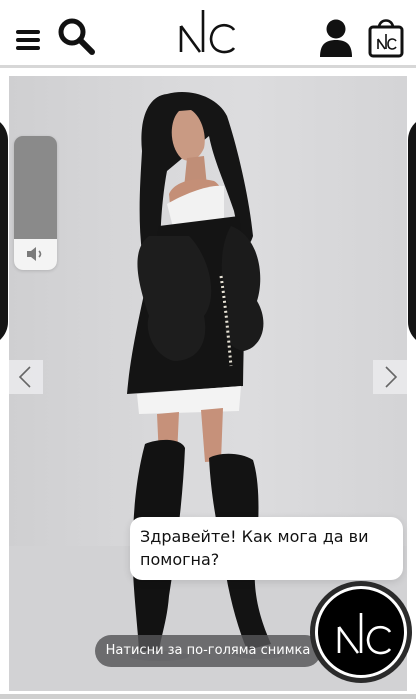 Image resolution: width=416 pixels, height=699 pixels. What do you see at coordinates (4, 387) in the screenshot?
I see `previous-slide-peek` at bounding box center [4, 387].